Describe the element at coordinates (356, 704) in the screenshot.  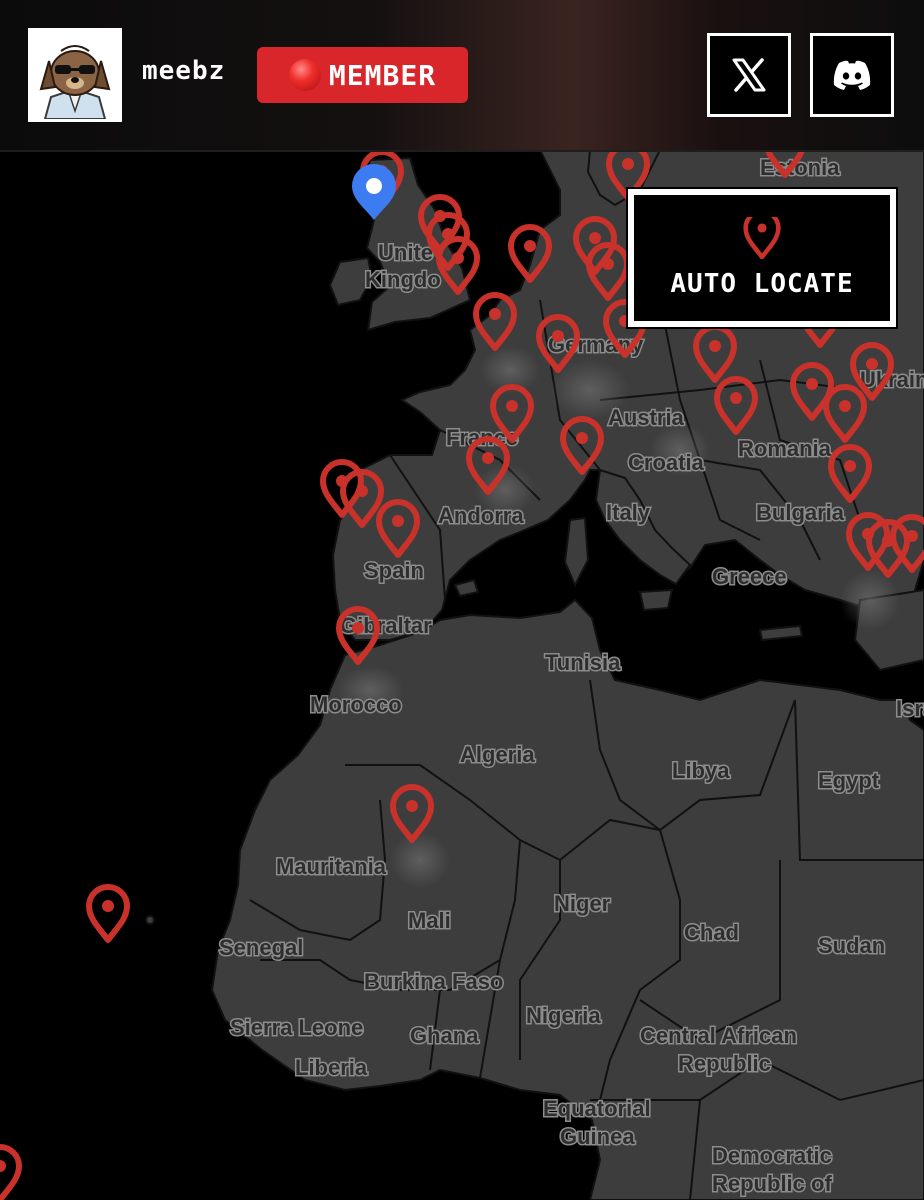
I see `label-morocco: Morocco` at that location.